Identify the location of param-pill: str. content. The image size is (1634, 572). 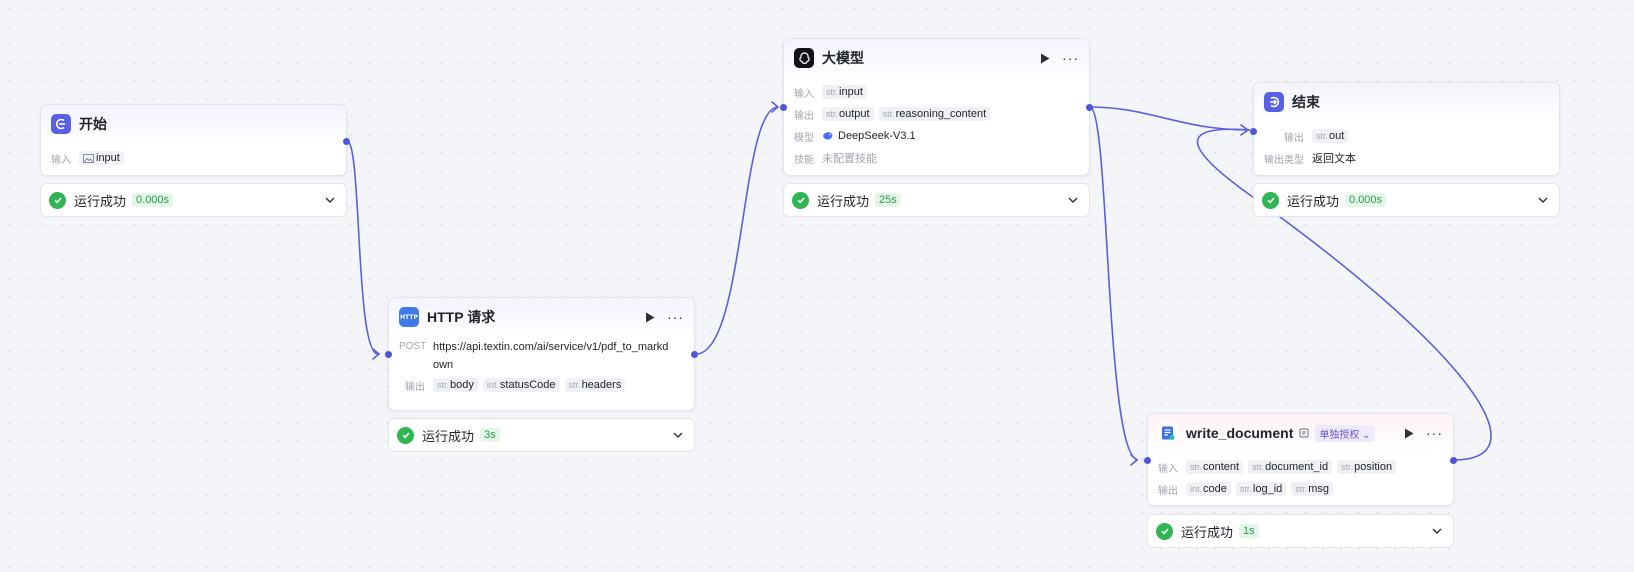
(1215, 467).